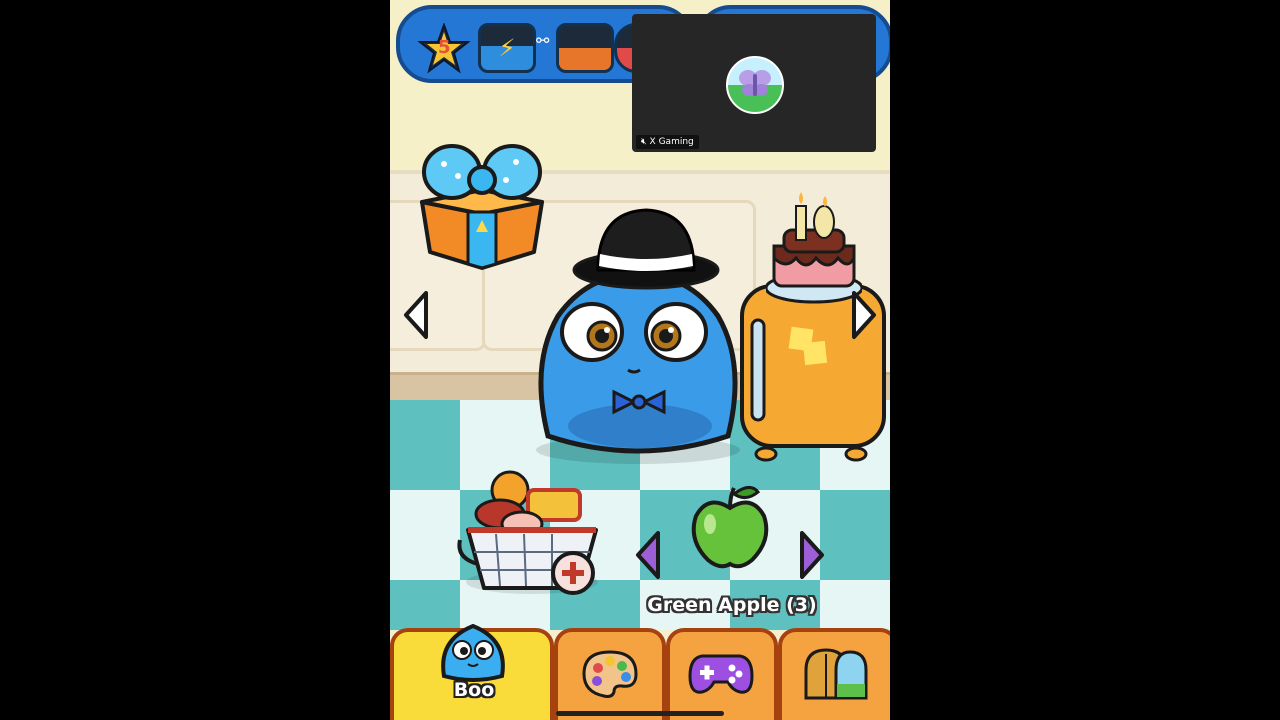  What do you see at coordinates (444, 47) in the screenshot?
I see `level-number: 5` at bounding box center [444, 47].